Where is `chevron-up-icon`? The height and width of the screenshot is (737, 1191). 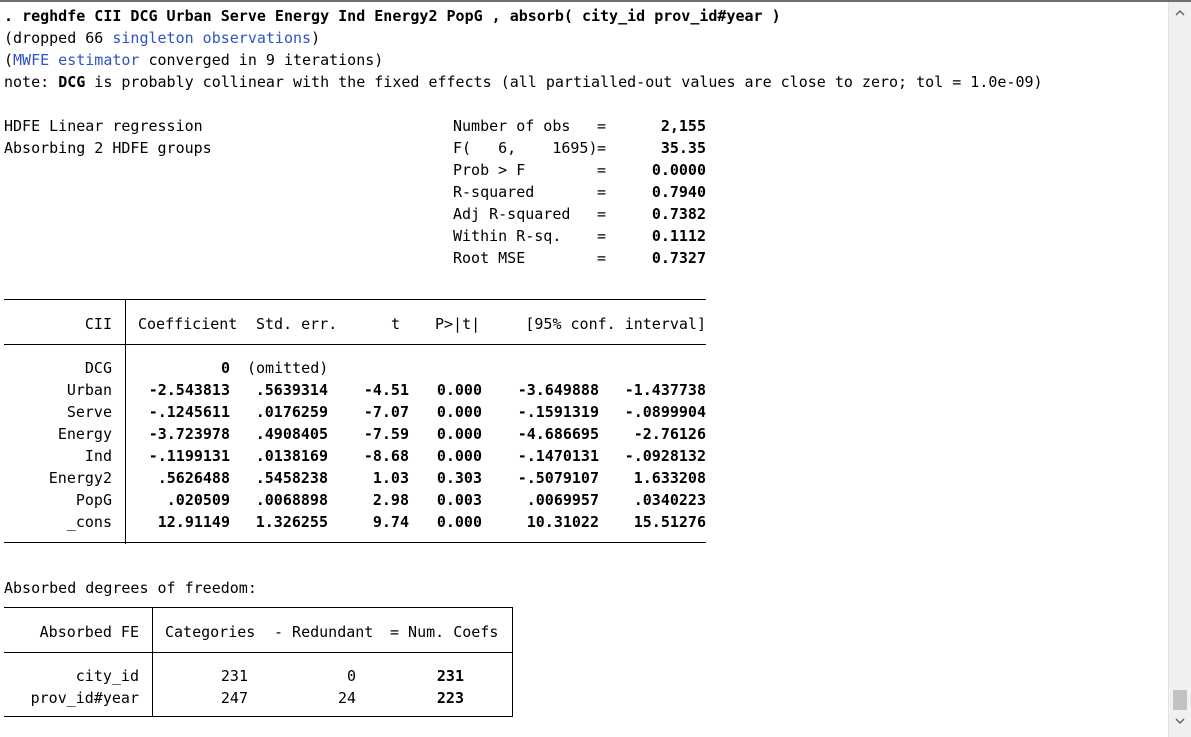 chevron-up-icon is located at coordinates (1180, 15).